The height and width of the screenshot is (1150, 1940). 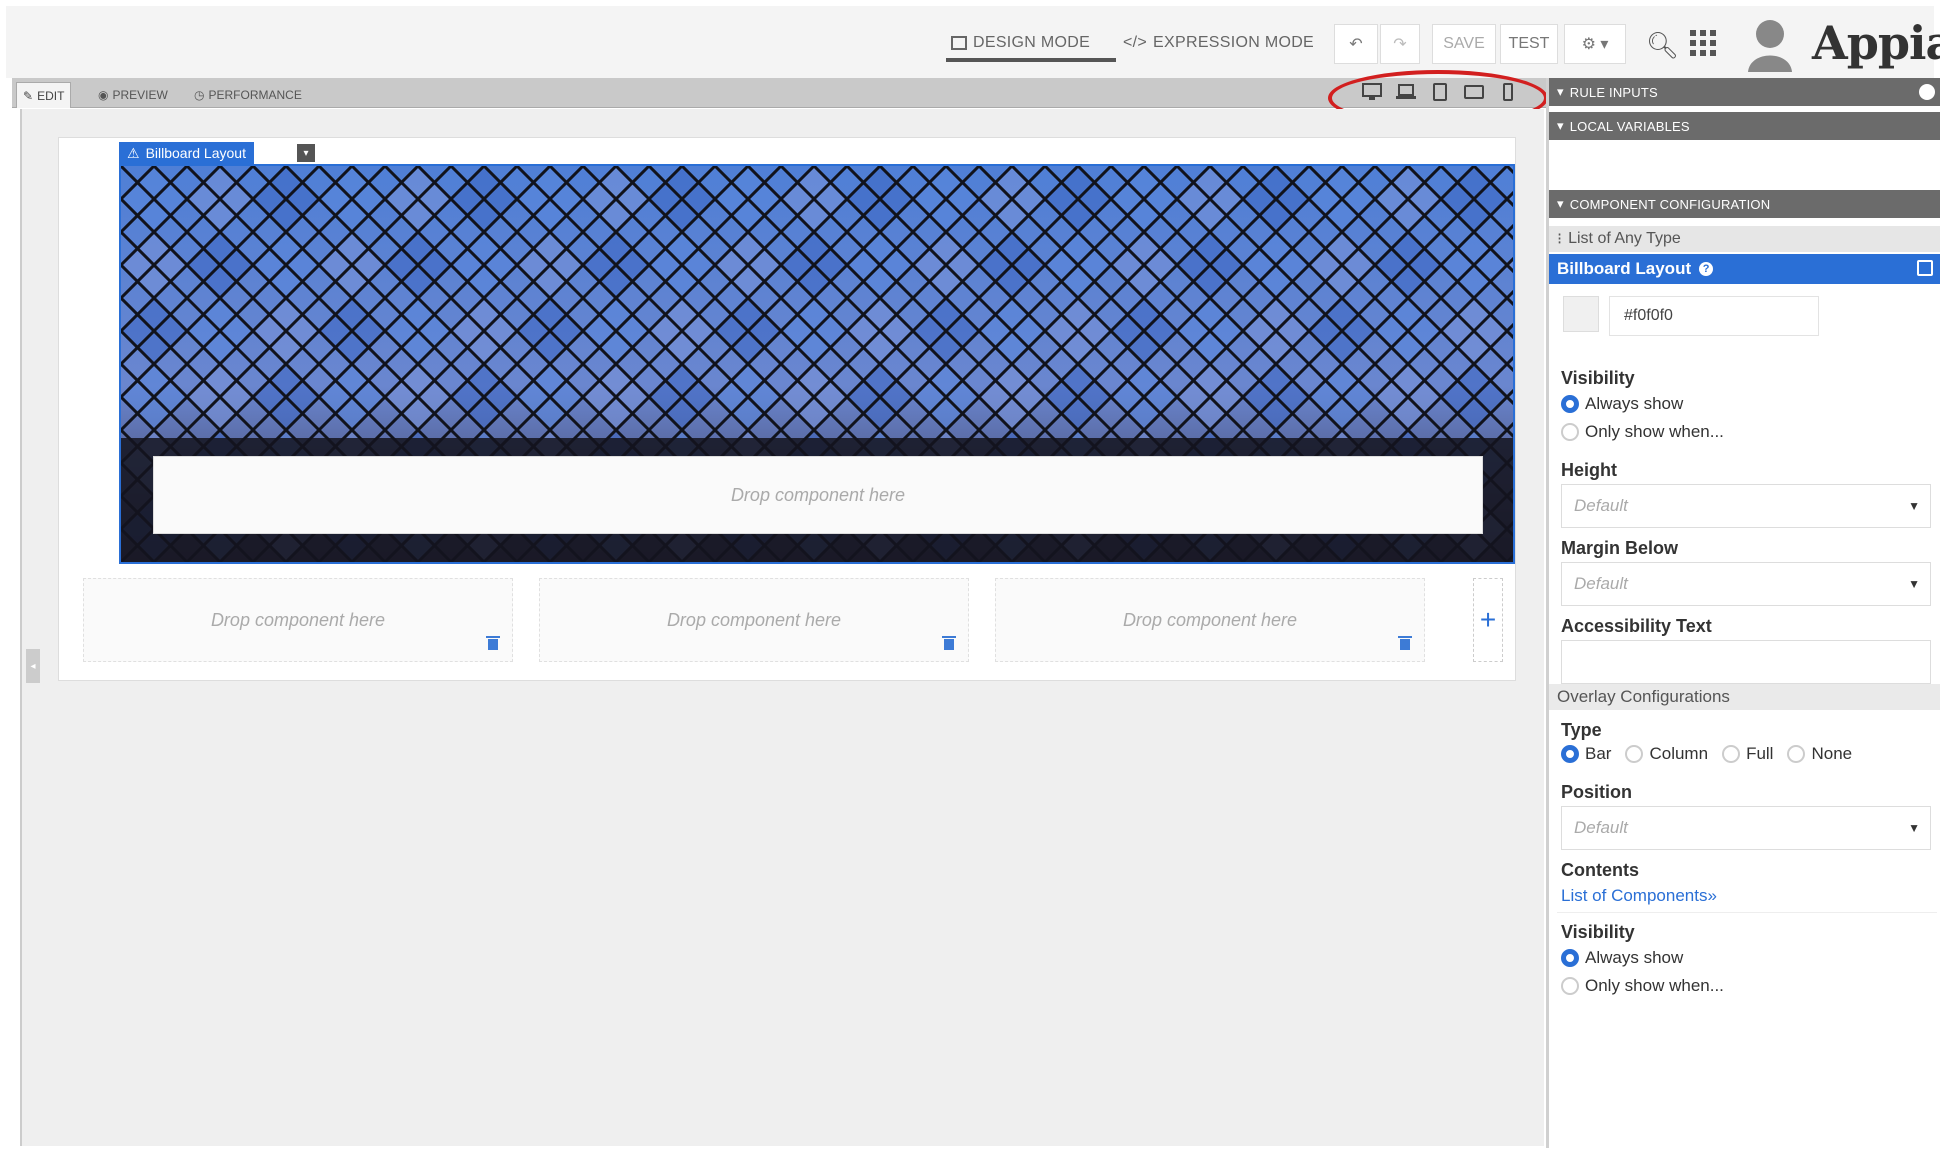 I want to click on edit-expression-icon, so click(x=1925, y=268).